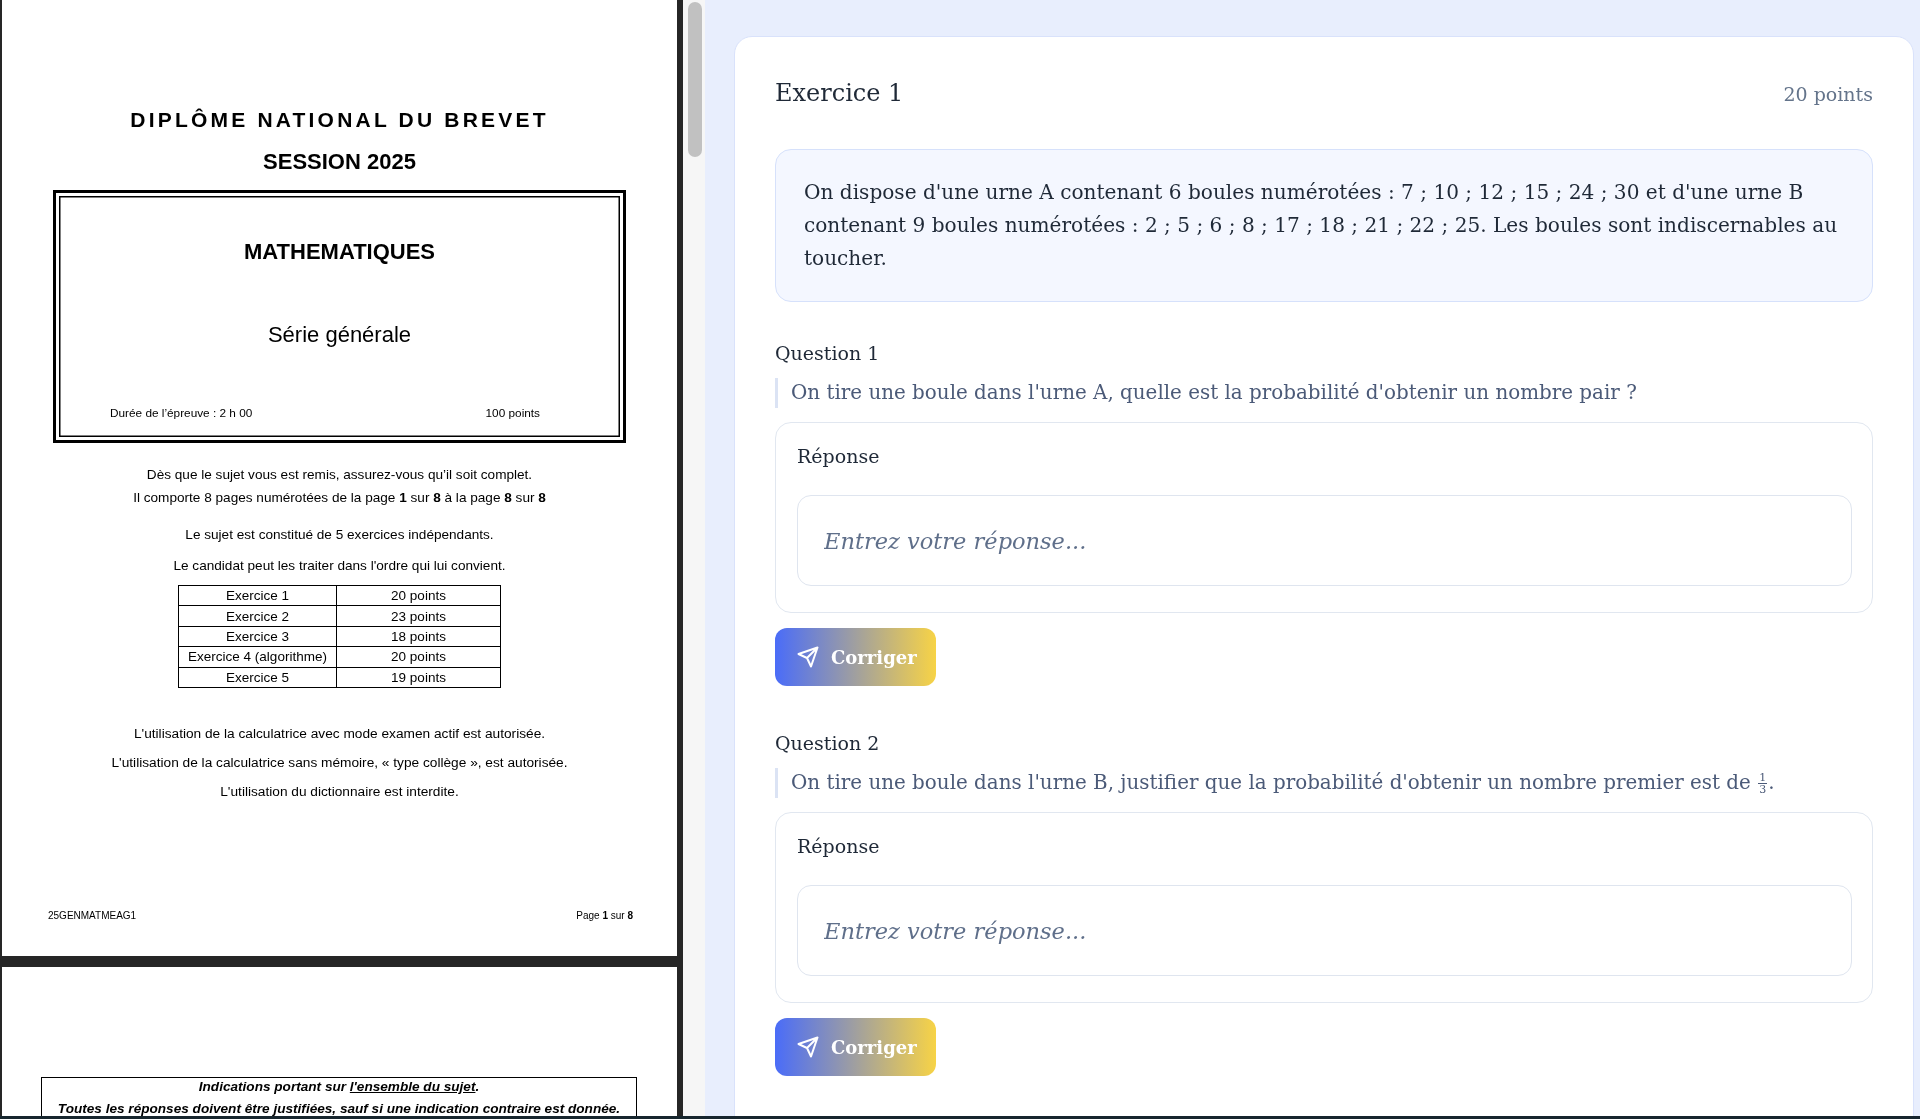 The image size is (1920, 1119). I want to click on instruction-text: Le candidat peut les traiter dans l'ordre qui lui convient., so click(339, 566).